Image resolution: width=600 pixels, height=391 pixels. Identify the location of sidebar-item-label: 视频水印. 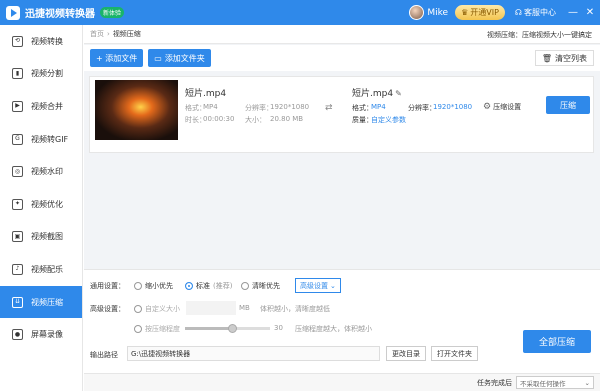
(47, 172).